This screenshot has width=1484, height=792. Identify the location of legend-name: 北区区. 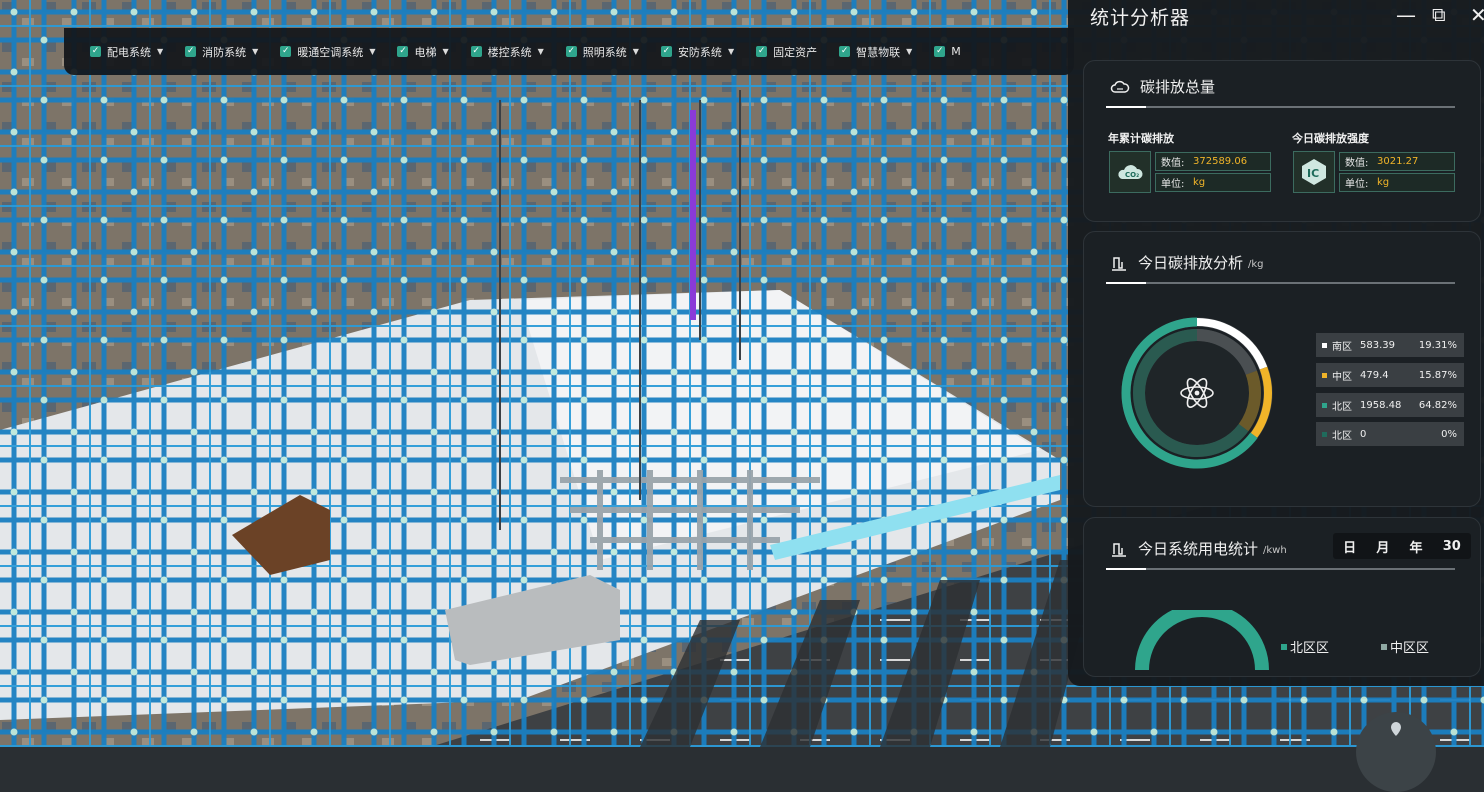
(1310, 648).